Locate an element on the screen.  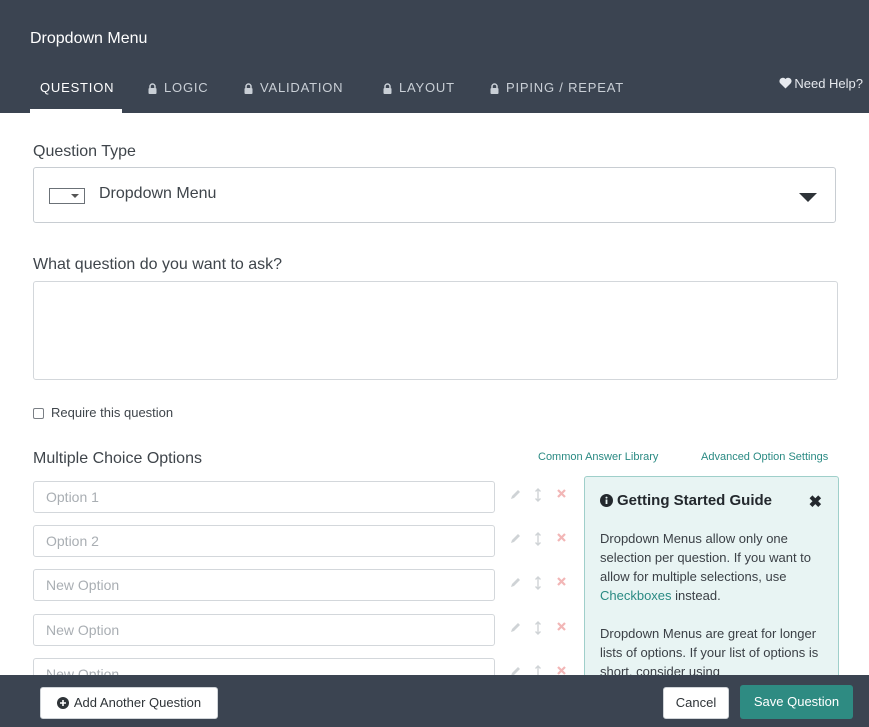
tab-piping-repeat-label: PIPING / REPEAT is located at coordinates (565, 87).